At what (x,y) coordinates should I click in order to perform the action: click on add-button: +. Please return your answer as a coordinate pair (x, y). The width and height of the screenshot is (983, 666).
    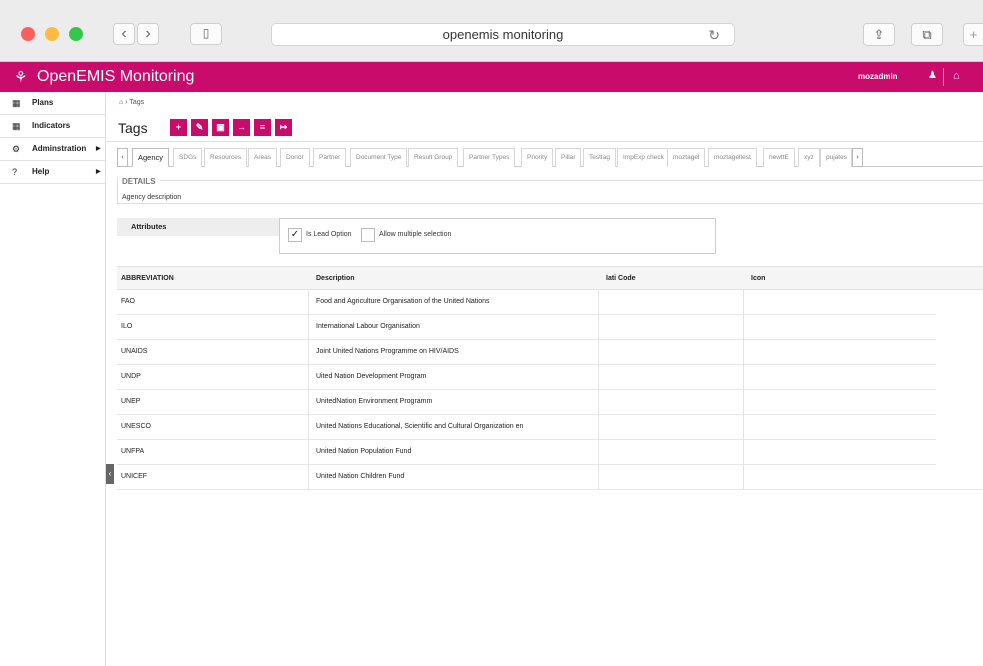
    Looking at the image, I should click on (178, 127).